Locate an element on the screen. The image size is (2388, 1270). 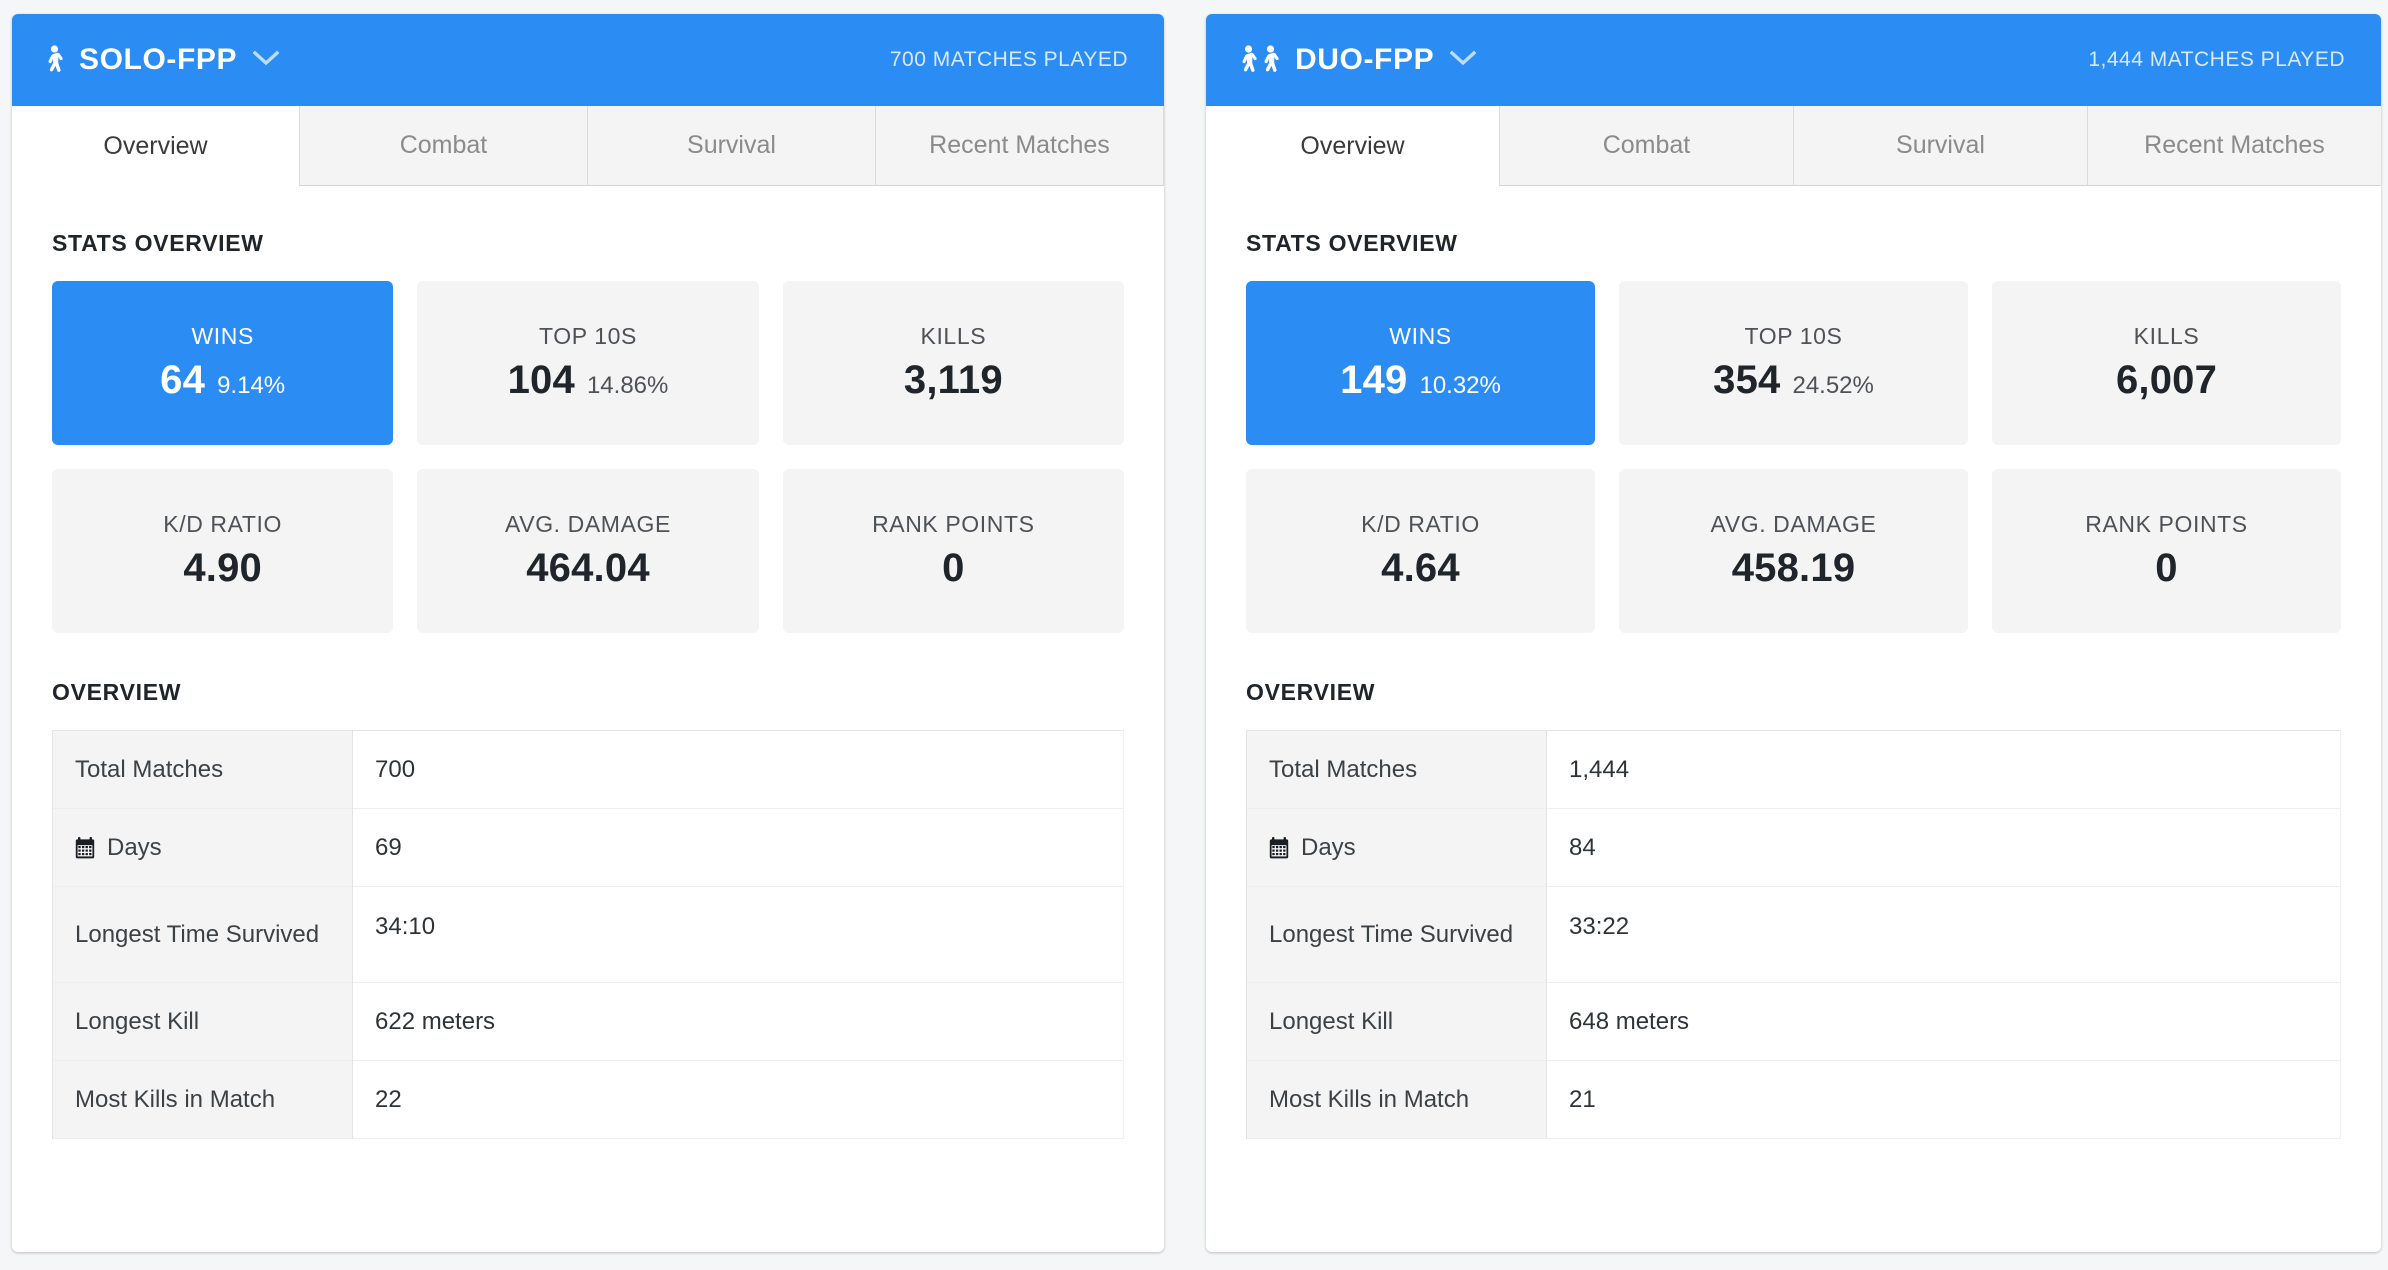
stat-card-value-row: 354 24.52% is located at coordinates (1793, 380).